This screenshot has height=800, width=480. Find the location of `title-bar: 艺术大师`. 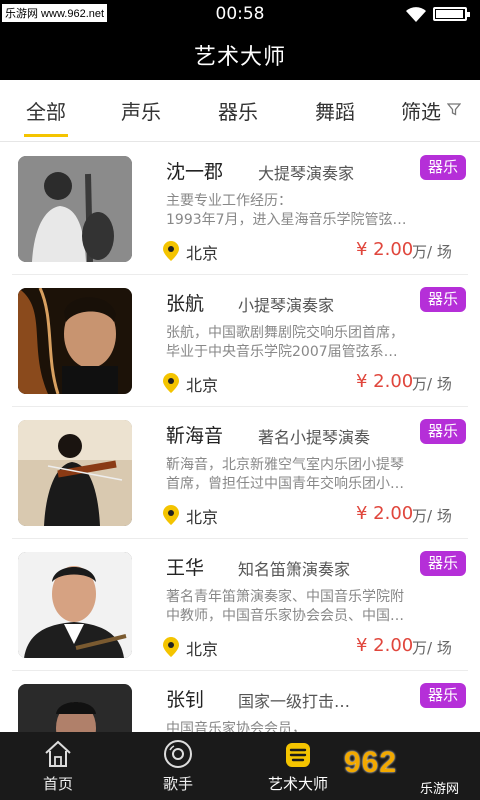

title-bar: 艺术大师 is located at coordinates (240, 54).